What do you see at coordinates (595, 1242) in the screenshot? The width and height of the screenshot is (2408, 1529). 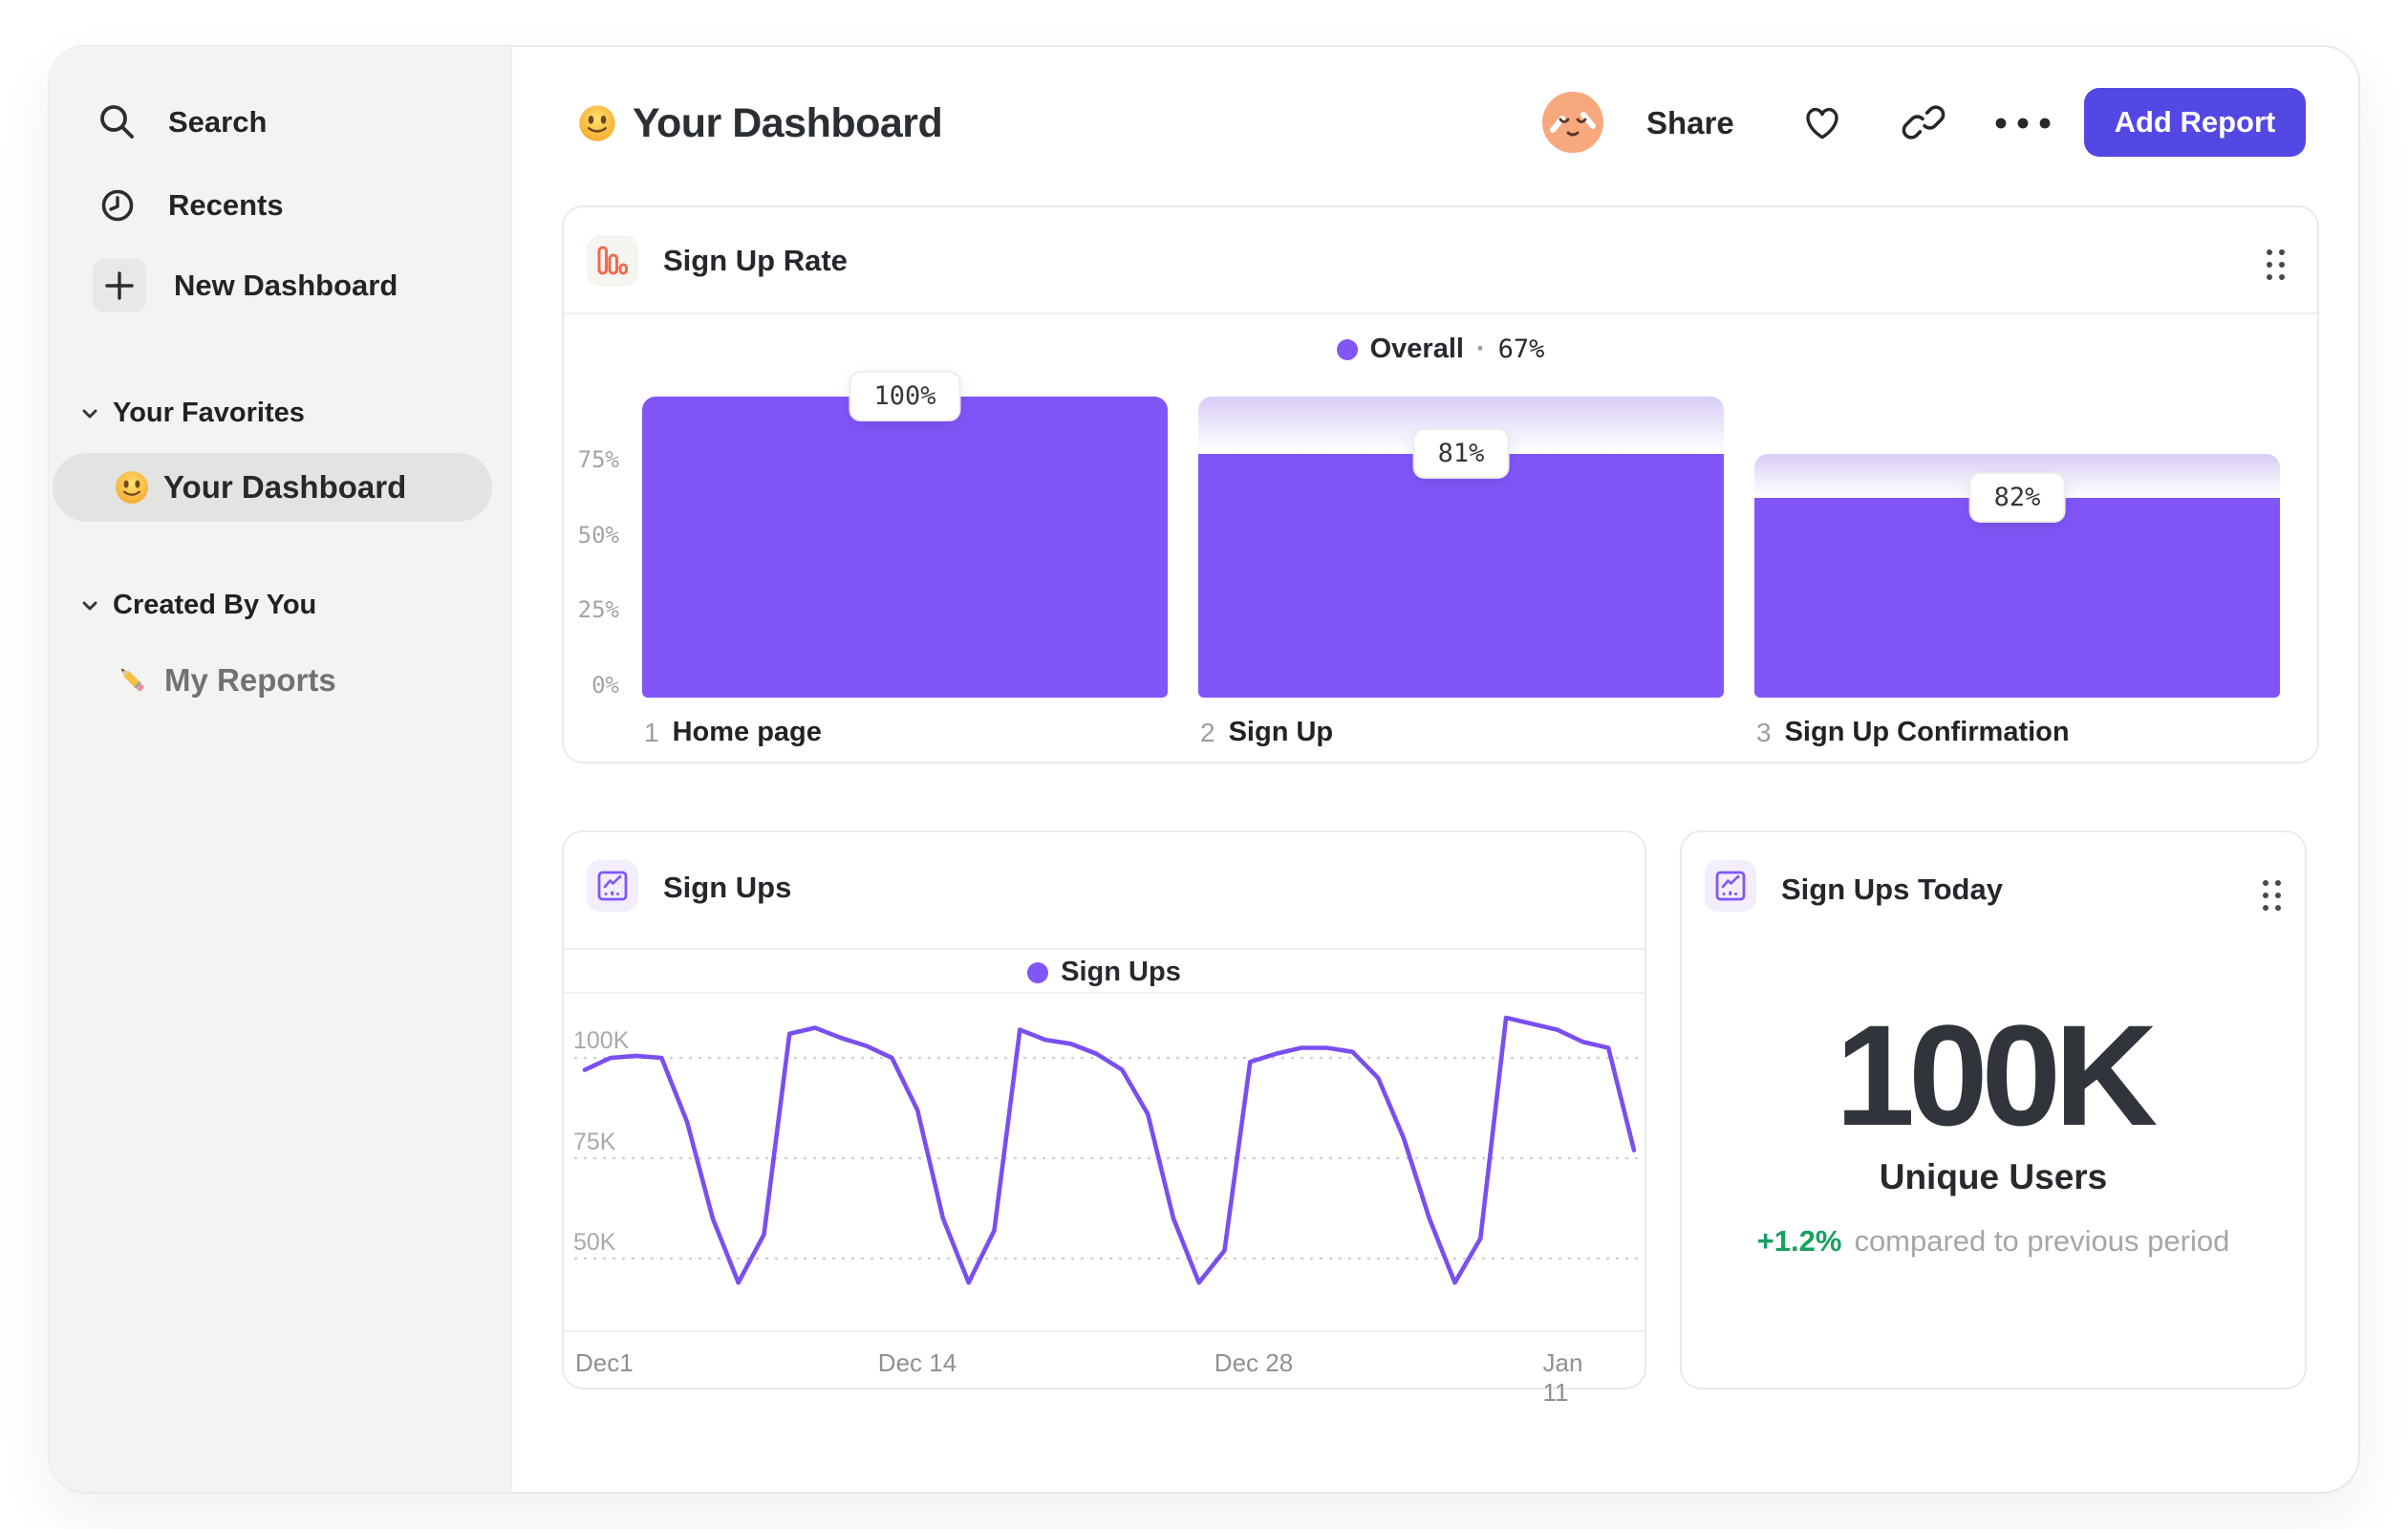 I see `y-axis-tick: 50K` at bounding box center [595, 1242].